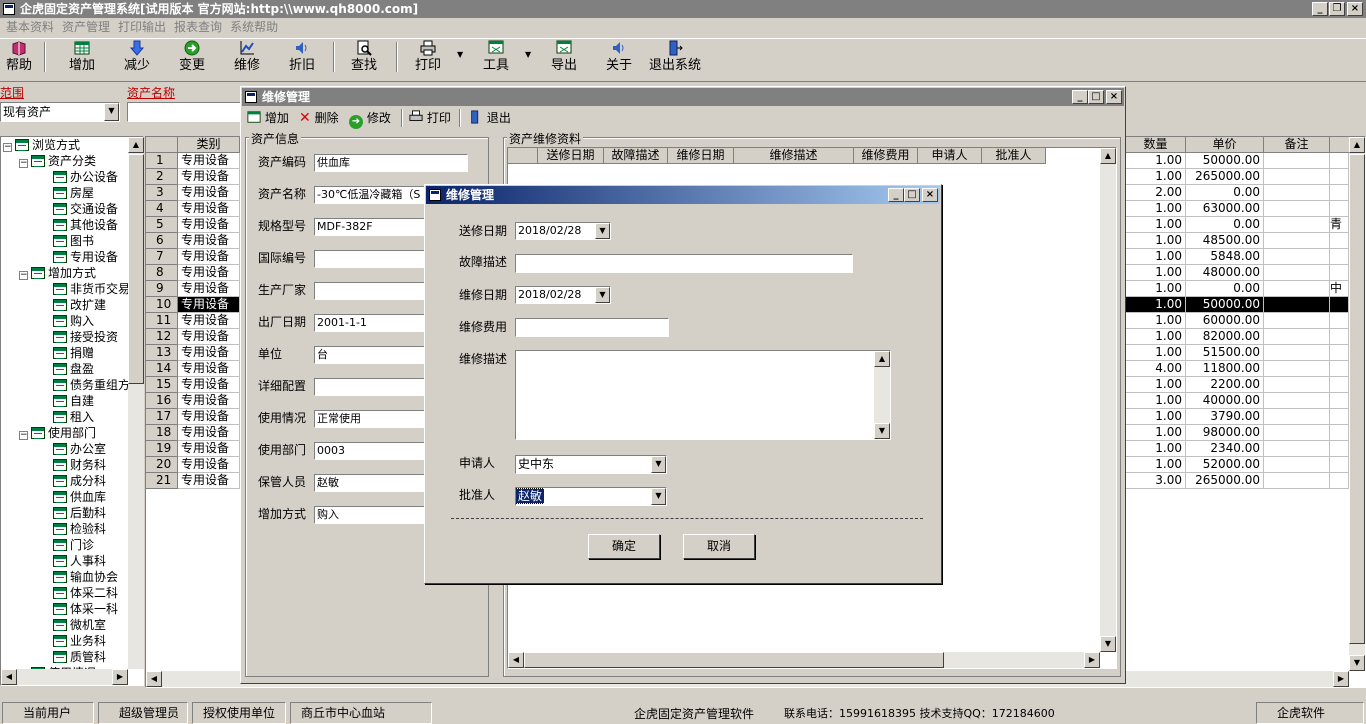 This screenshot has width=1366, height=724. Describe the element at coordinates (564, 57) in the screenshot. I see `export-button: 导出` at that location.